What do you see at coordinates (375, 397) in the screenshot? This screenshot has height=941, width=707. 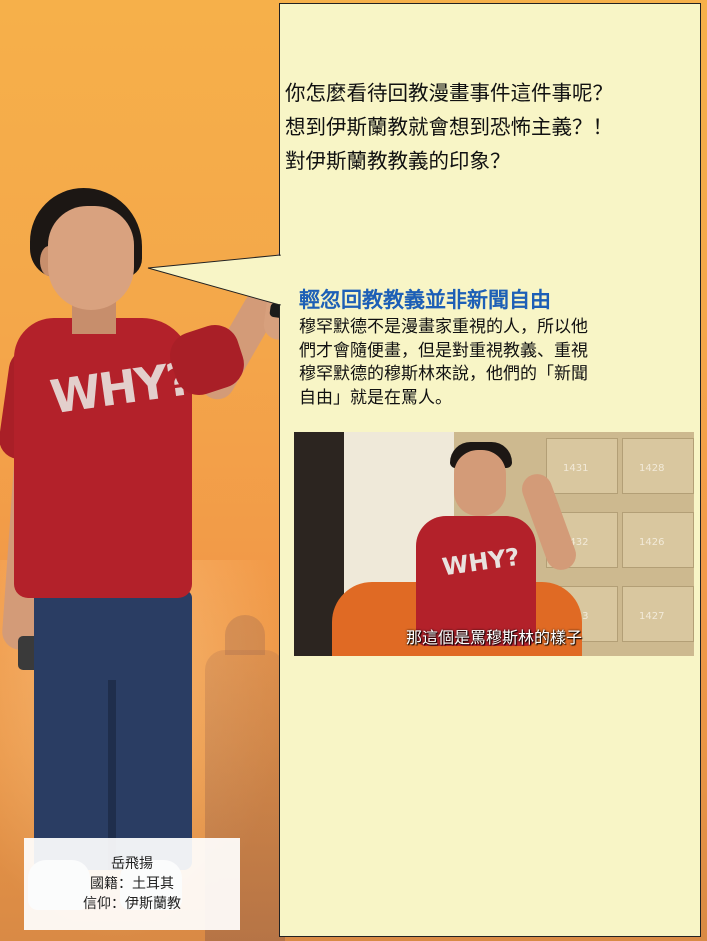 I see `body-line: 自由」就是在罵人。` at bounding box center [375, 397].